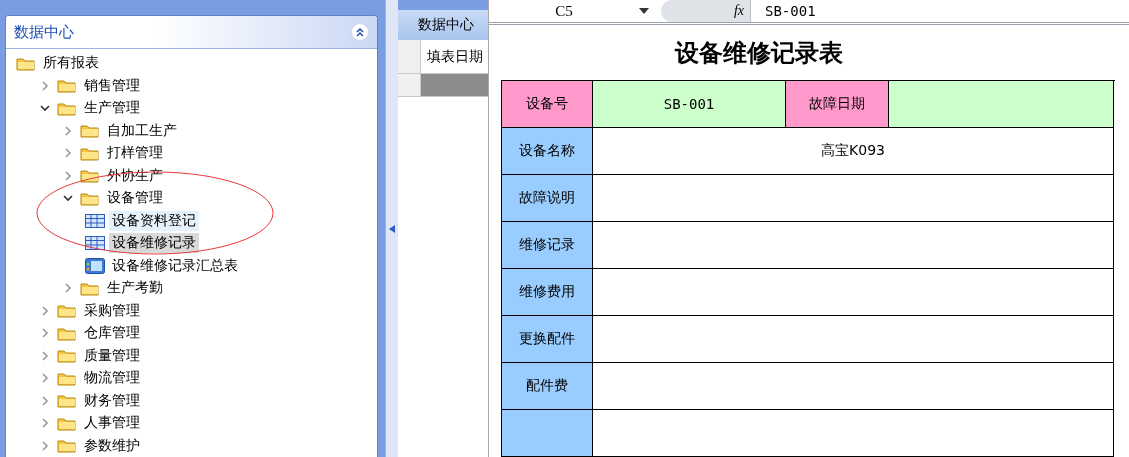  I want to click on double-chevron-up-icon, so click(360, 32).